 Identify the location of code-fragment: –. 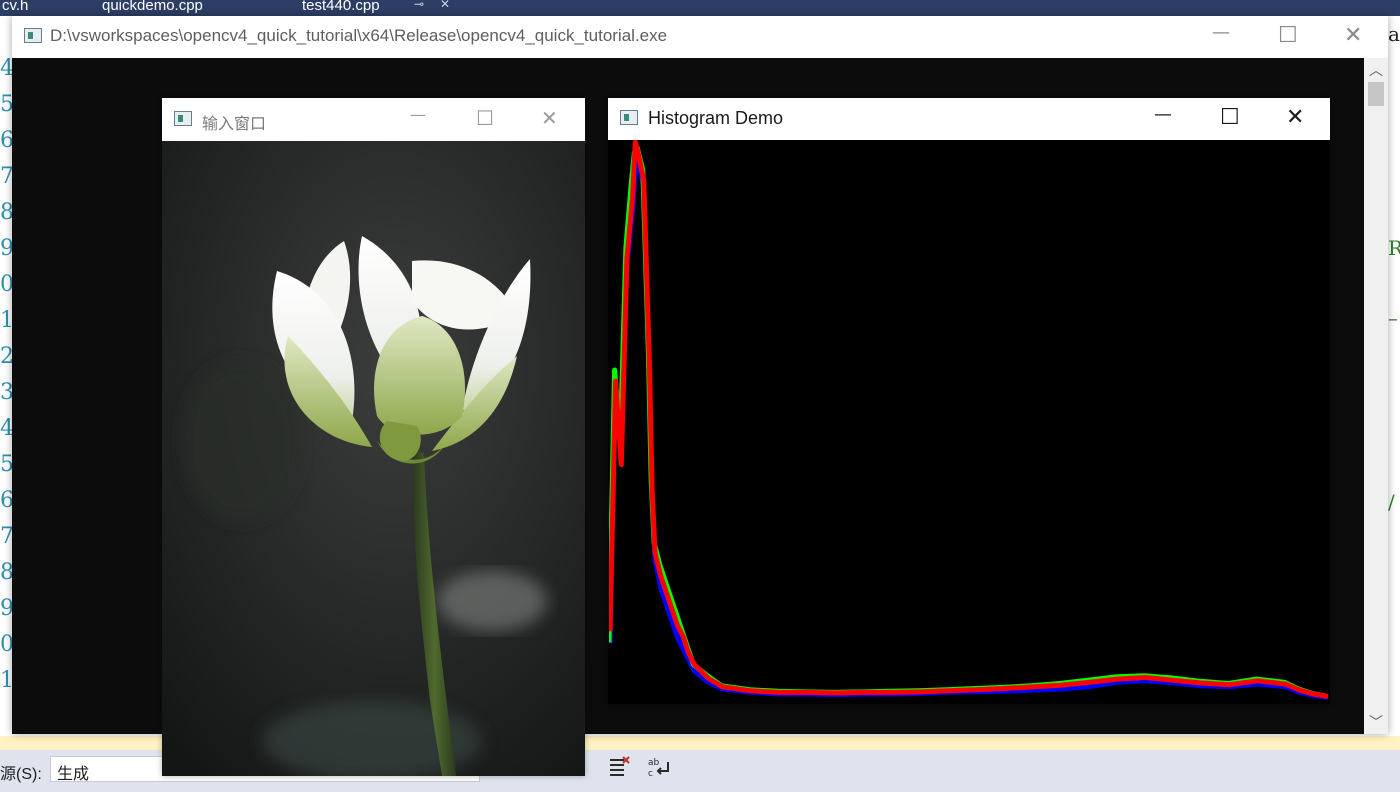
(1393, 318).